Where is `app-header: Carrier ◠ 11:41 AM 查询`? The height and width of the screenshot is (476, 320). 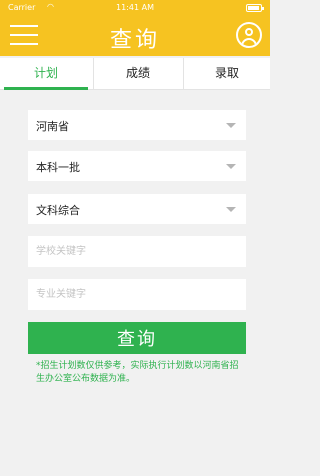
app-header: Carrier ◠ 11:41 AM 查询 is located at coordinates (135, 28).